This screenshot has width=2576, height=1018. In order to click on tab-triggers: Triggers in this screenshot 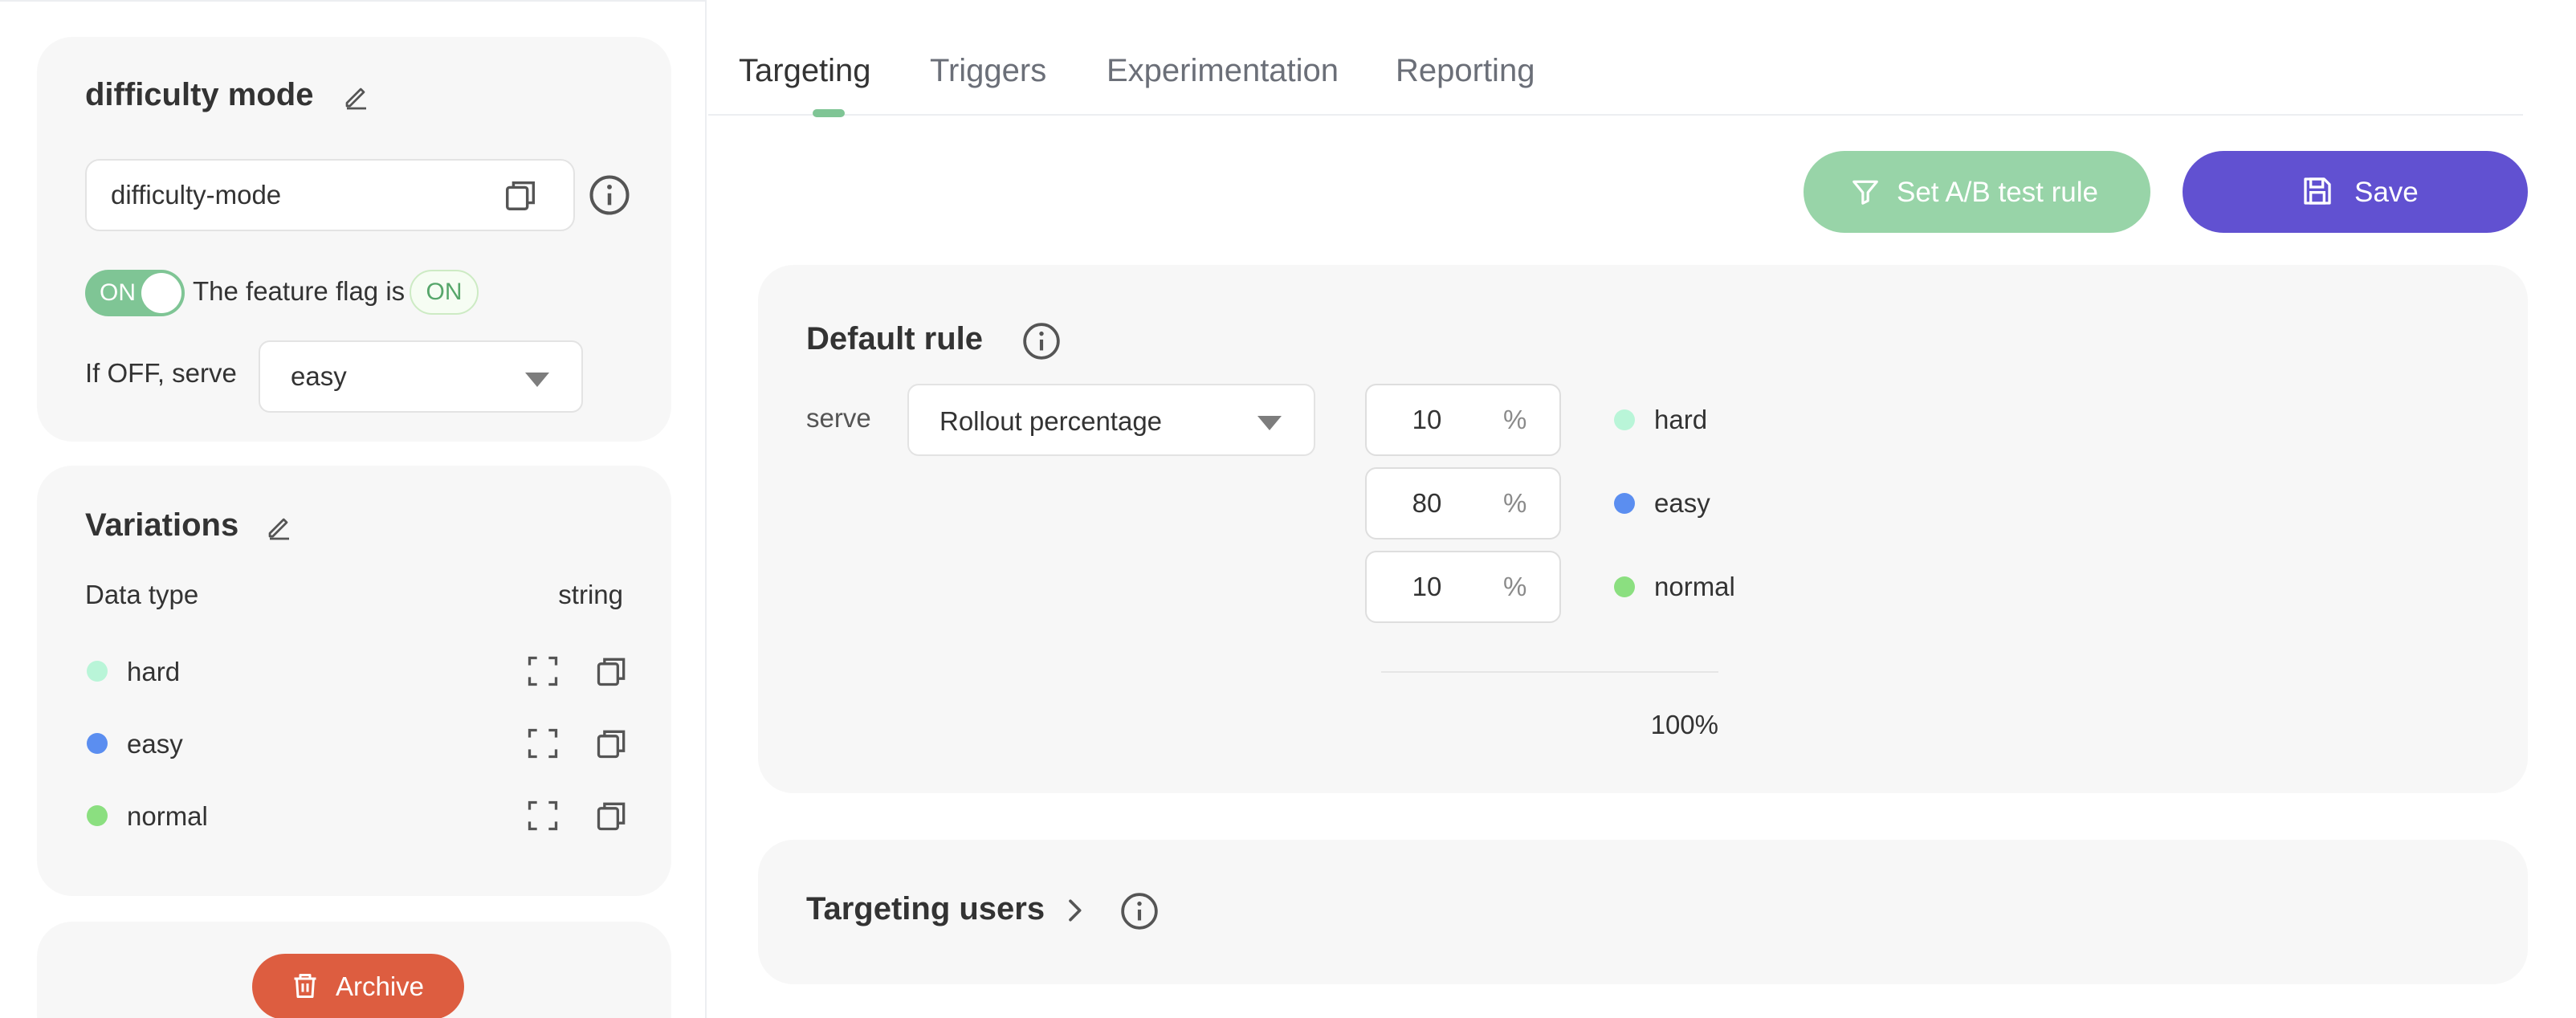, I will do `click(988, 71)`.